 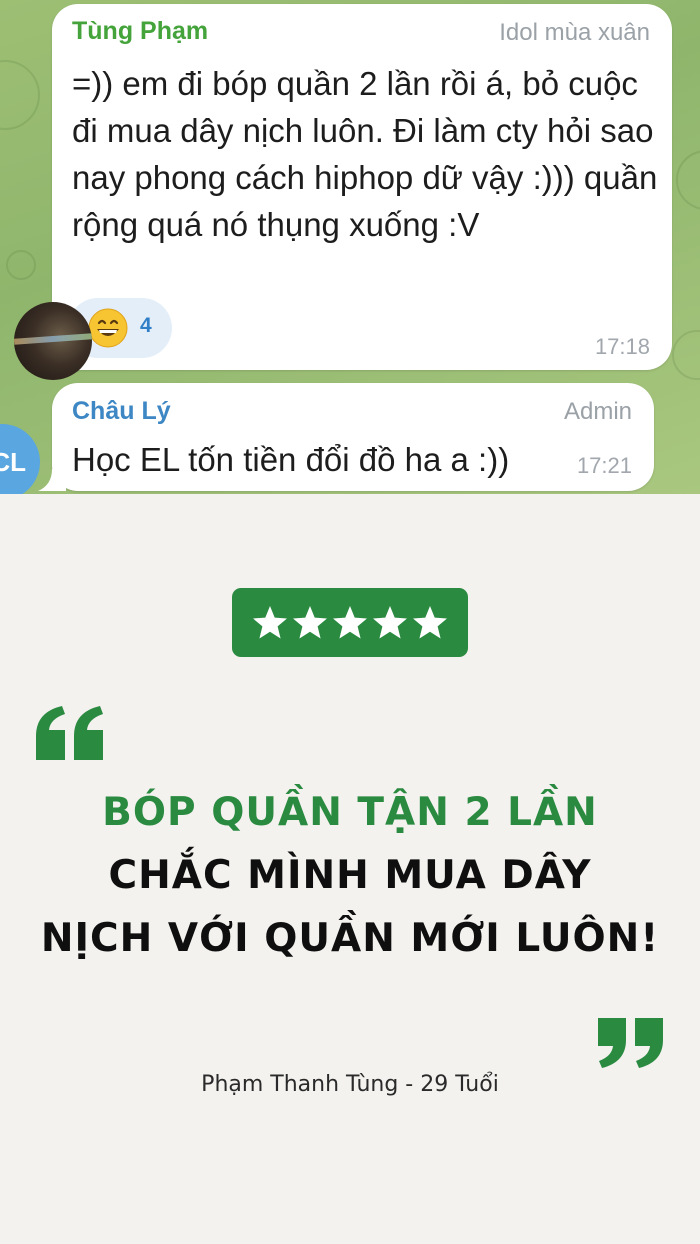 What do you see at coordinates (53, 341) in the screenshot?
I see `avatar` at bounding box center [53, 341].